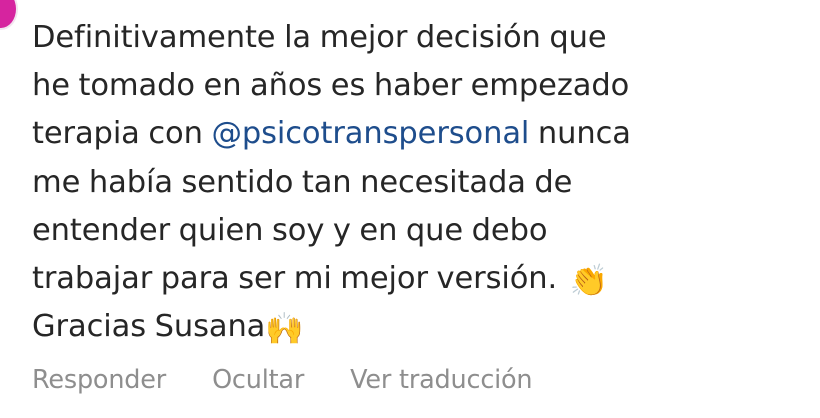  Describe the element at coordinates (99, 380) in the screenshot. I see `reply-button: Responder` at that location.